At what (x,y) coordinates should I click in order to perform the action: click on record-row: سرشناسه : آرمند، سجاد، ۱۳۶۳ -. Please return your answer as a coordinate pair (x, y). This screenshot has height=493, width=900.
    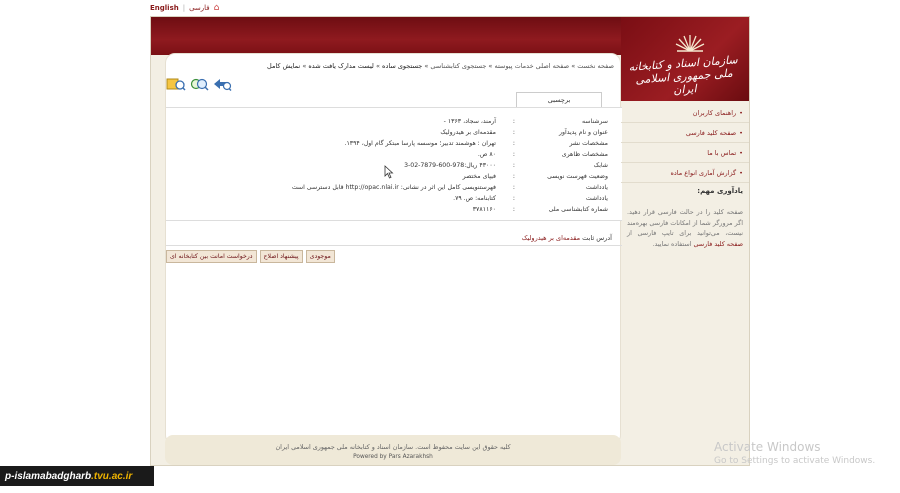
    Looking at the image, I should click on (394, 123).